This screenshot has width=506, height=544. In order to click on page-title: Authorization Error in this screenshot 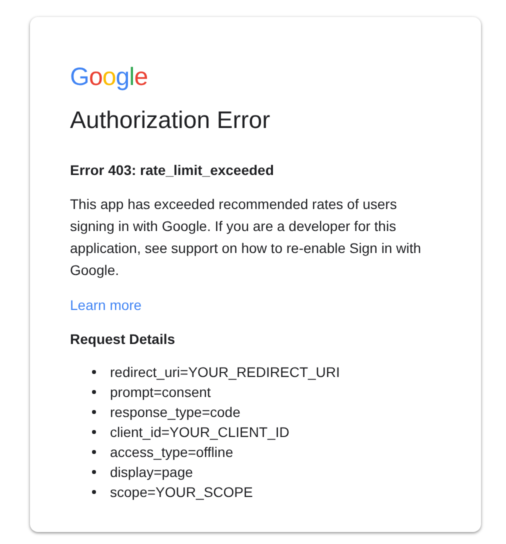, I will do `click(171, 121)`.